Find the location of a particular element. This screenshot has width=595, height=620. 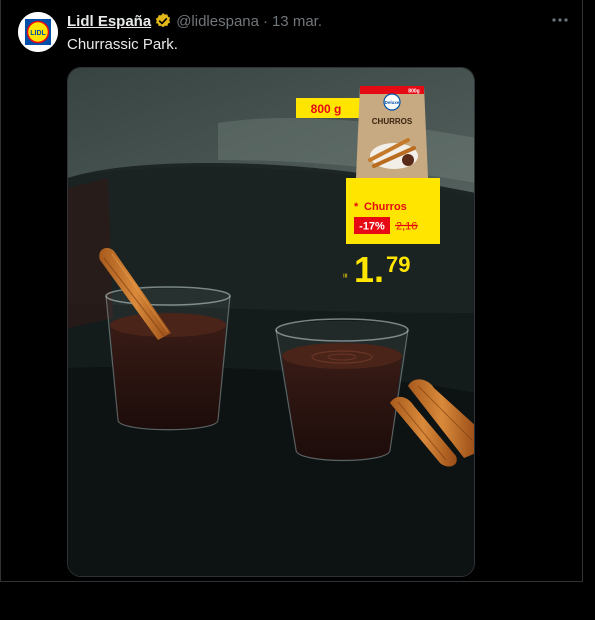

price-box: * Churros -17% 2,16 is located at coordinates (393, 211).